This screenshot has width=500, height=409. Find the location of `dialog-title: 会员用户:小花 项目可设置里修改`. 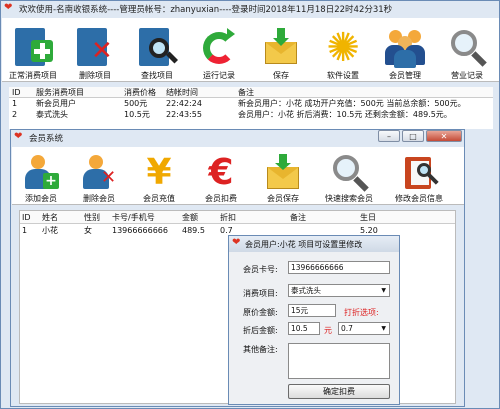

dialog-title: 会员用户:小花 项目可设置里修改 is located at coordinates (304, 244).